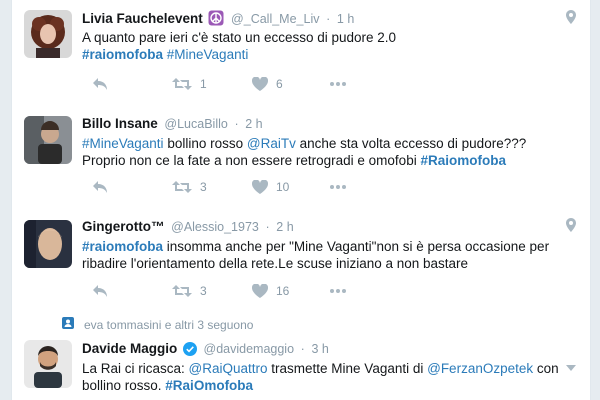 Image resolution: width=600 pixels, height=400 pixels. Describe the element at coordinates (142, 18) in the screenshot. I see `author-name: Livia Fauchelevent` at that location.